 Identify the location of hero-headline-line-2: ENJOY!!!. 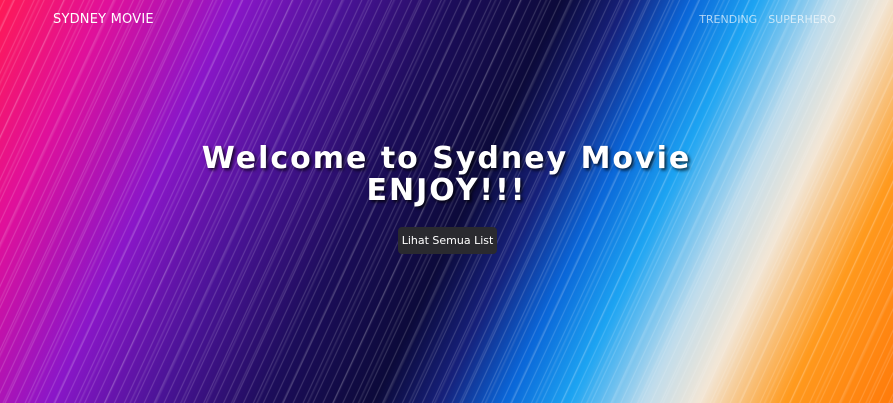
(446, 190).